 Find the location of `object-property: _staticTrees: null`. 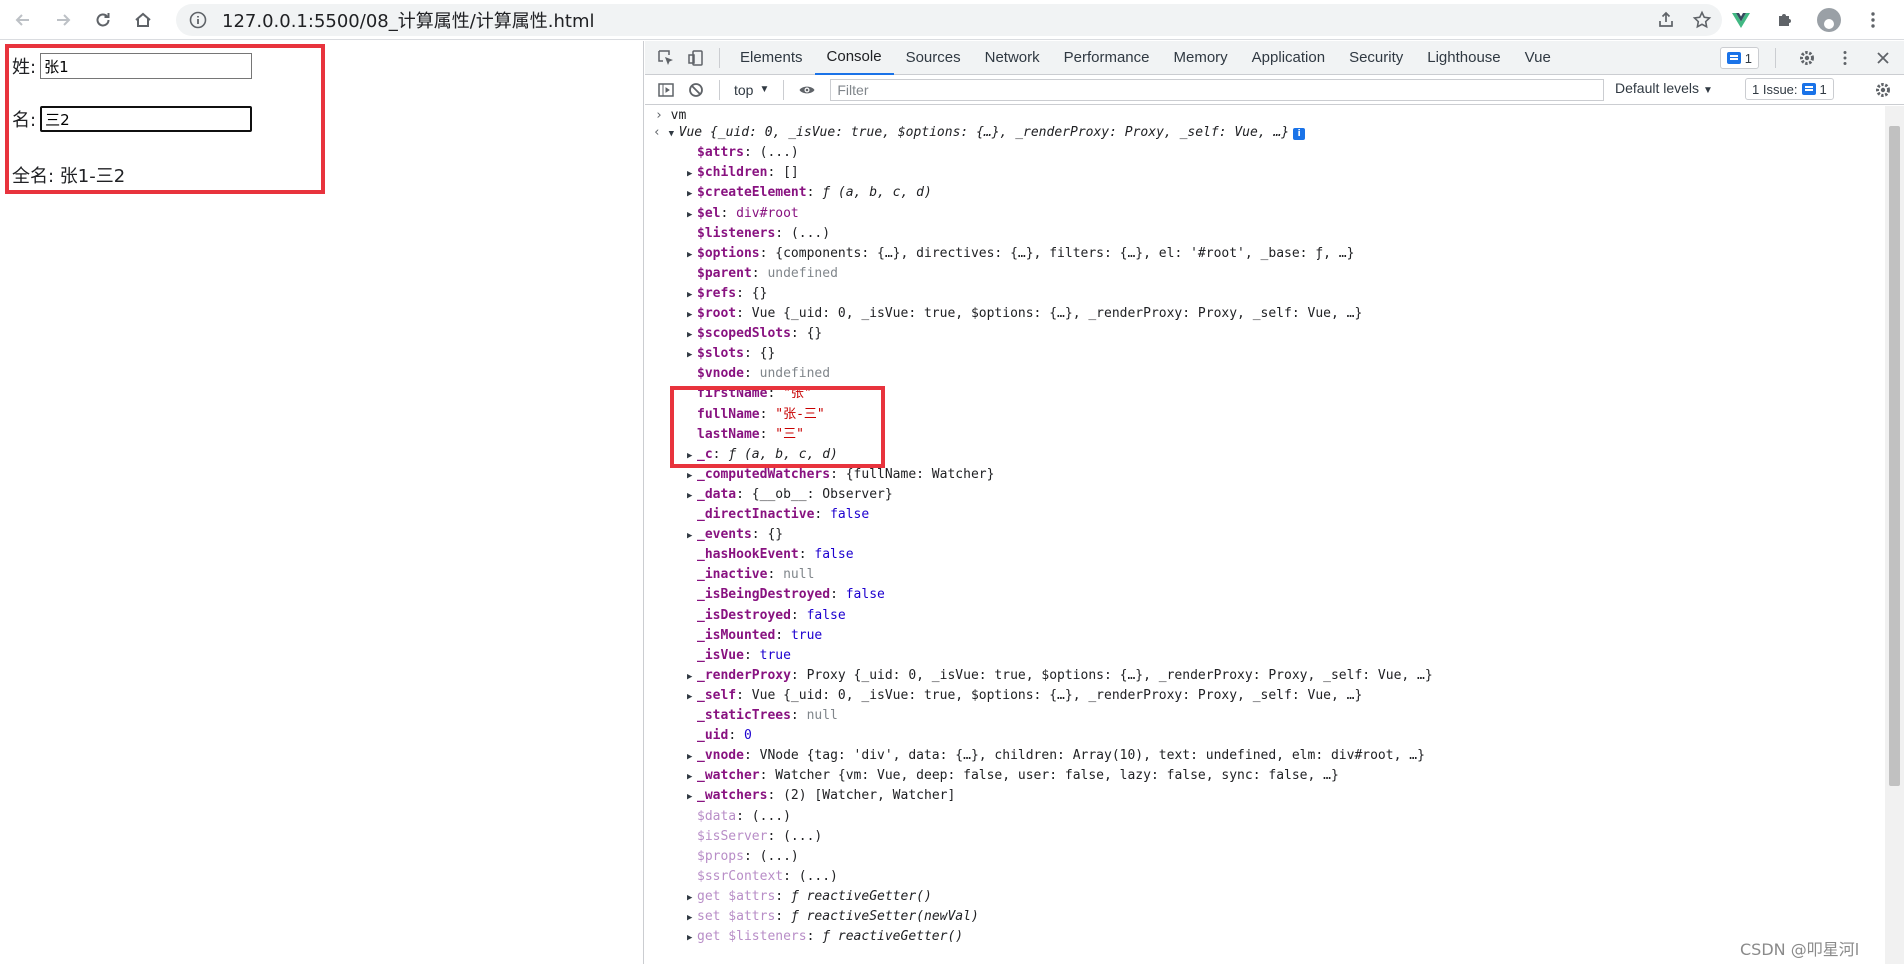

object-property: _staticTrees: null is located at coordinates (762, 715).